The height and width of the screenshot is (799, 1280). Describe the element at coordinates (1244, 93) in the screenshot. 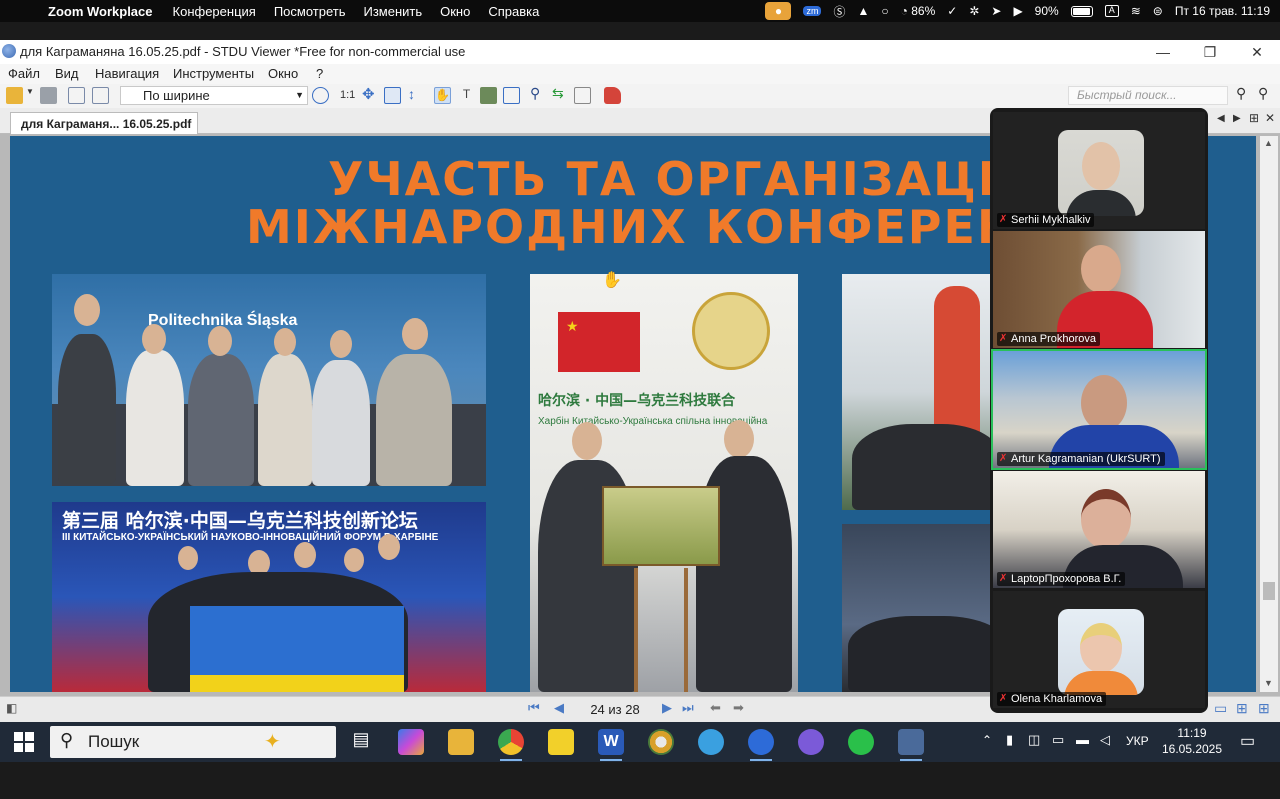

I see `search-icon: ⚲` at that location.